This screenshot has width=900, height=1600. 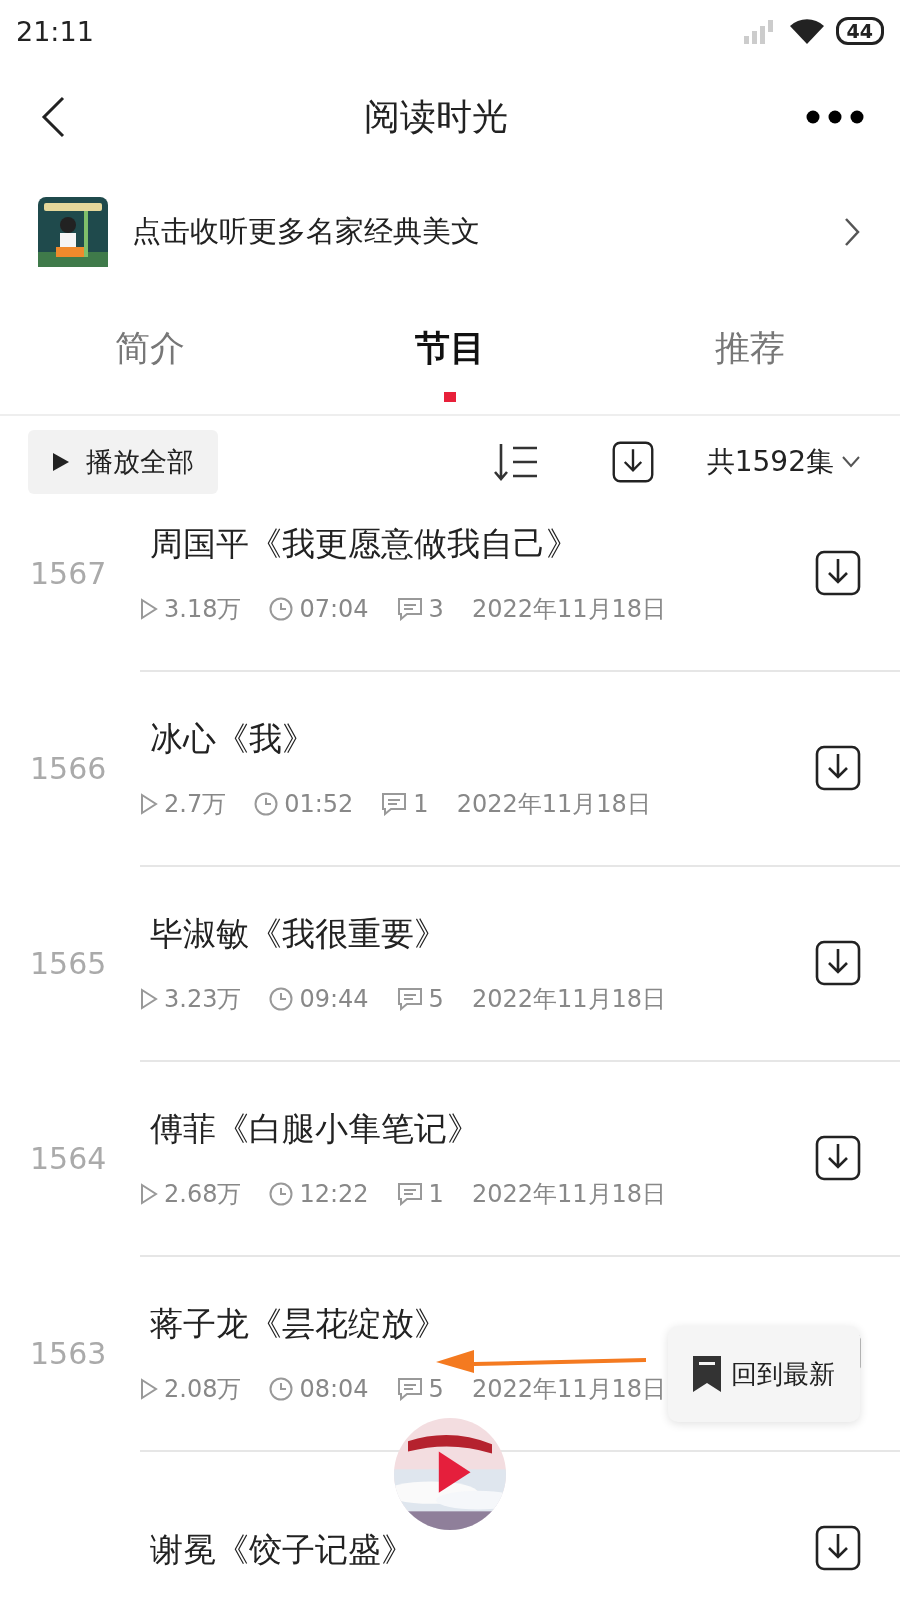 What do you see at coordinates (450, 348) in the screenshot?
I see `tab: 节目` at bounding box center [450, 348].